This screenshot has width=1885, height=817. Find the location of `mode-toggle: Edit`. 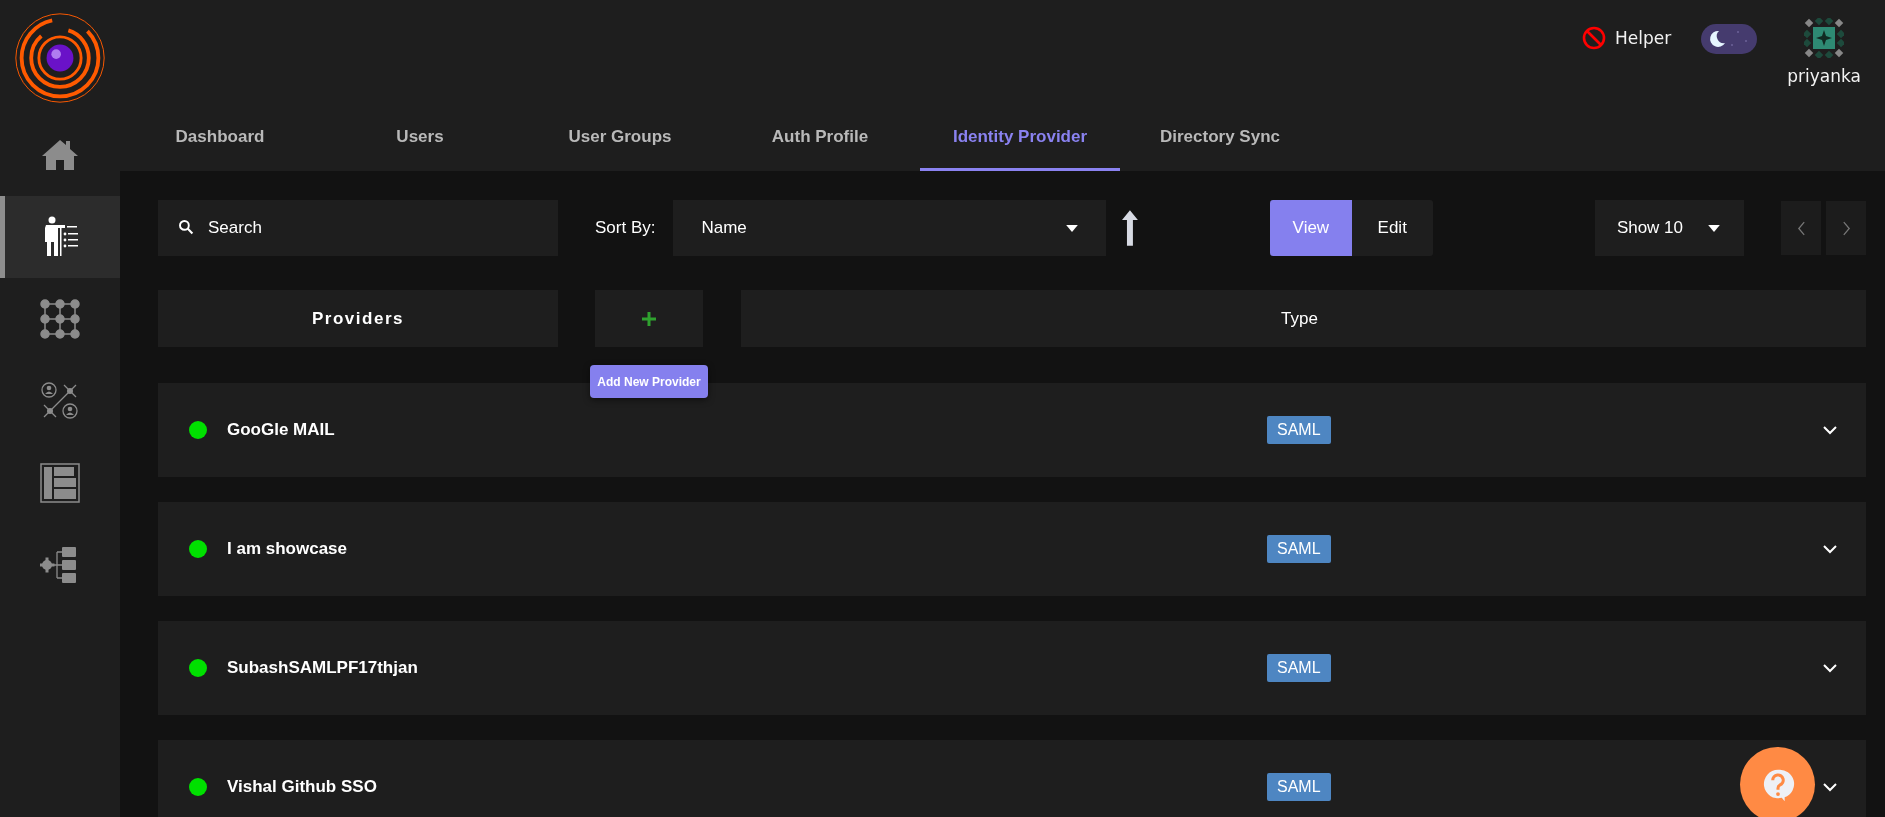

mode-toggle: Edit is located at coordinates (1392, 228).